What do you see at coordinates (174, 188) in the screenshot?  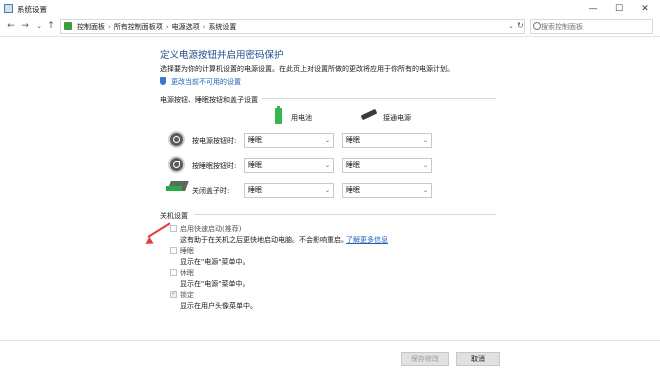 I see `laptop-lid-icon-base` at bounding box center [174, 188].